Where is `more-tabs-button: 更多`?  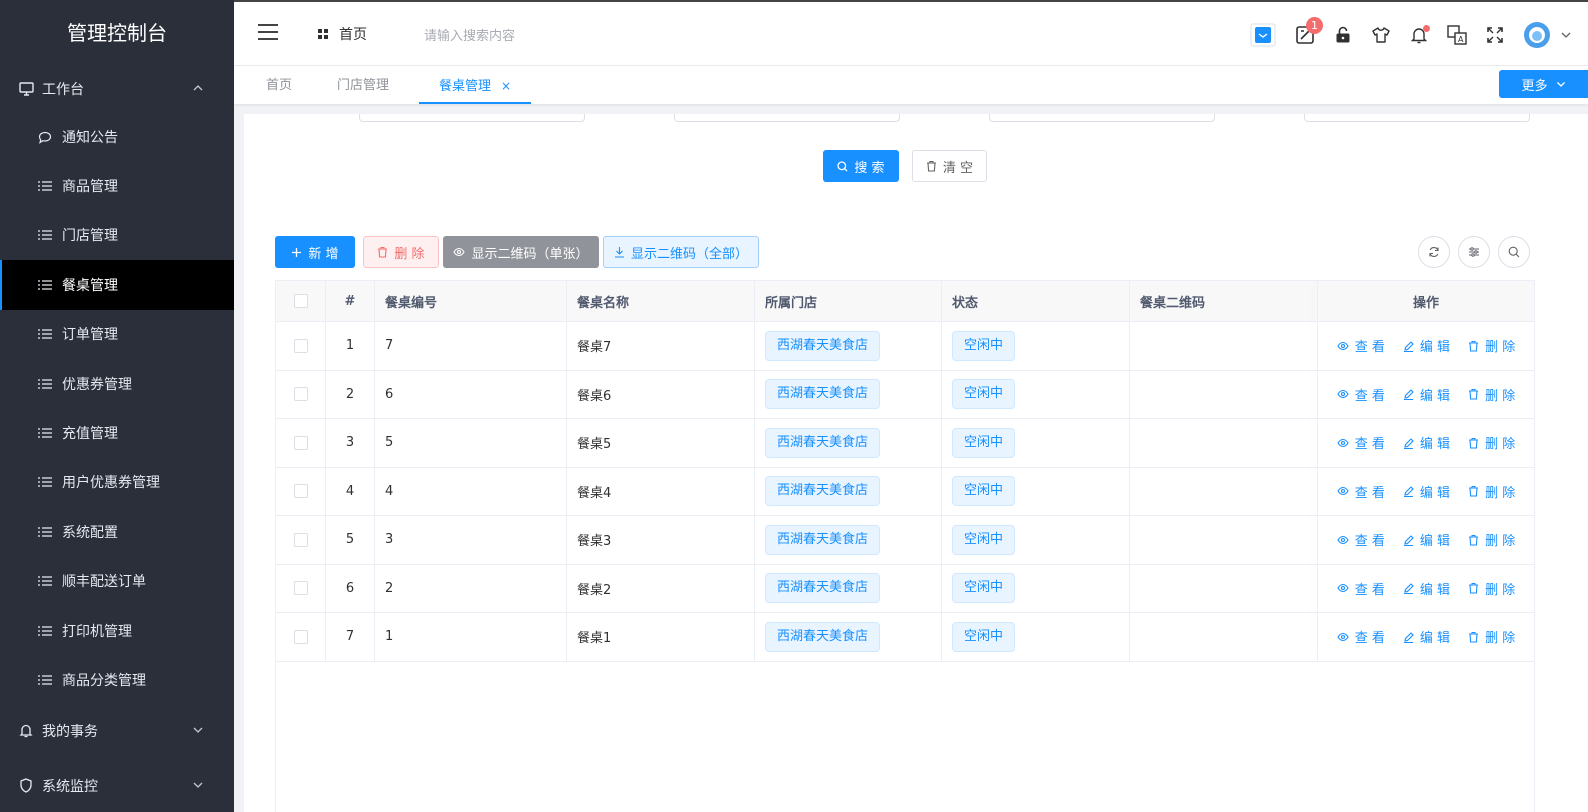
more-tabs-button: 更多 is located at coordinates (1543, 84).